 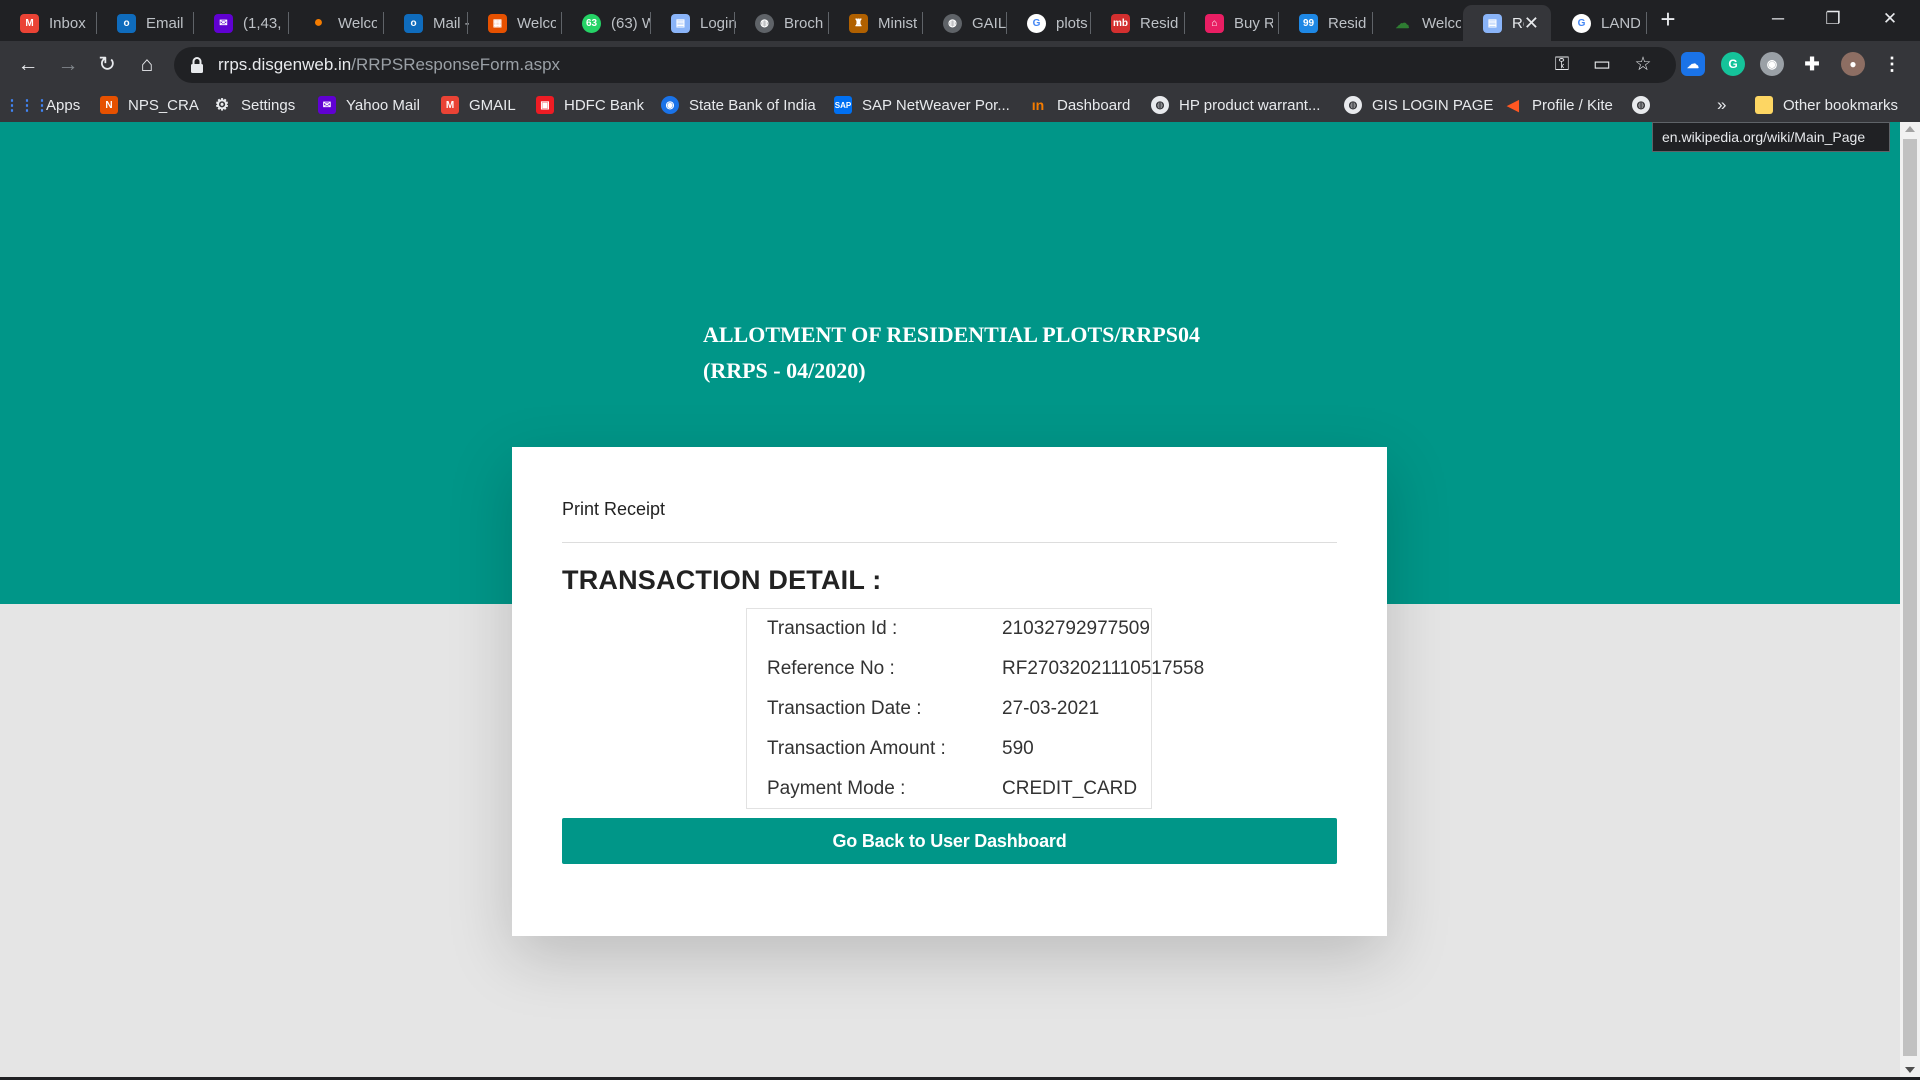 I want to click on tab-label: Welco, so click(x=1441, y=23).